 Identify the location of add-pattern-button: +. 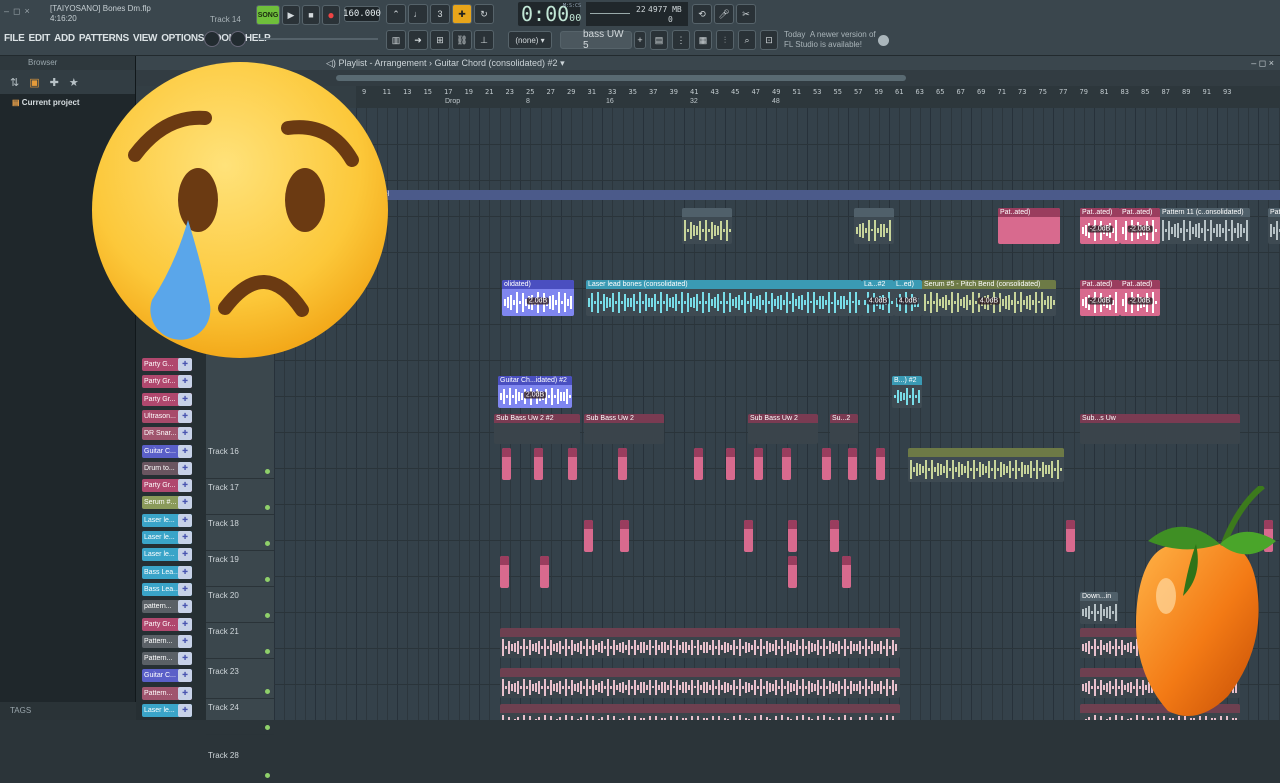
(640, 40).